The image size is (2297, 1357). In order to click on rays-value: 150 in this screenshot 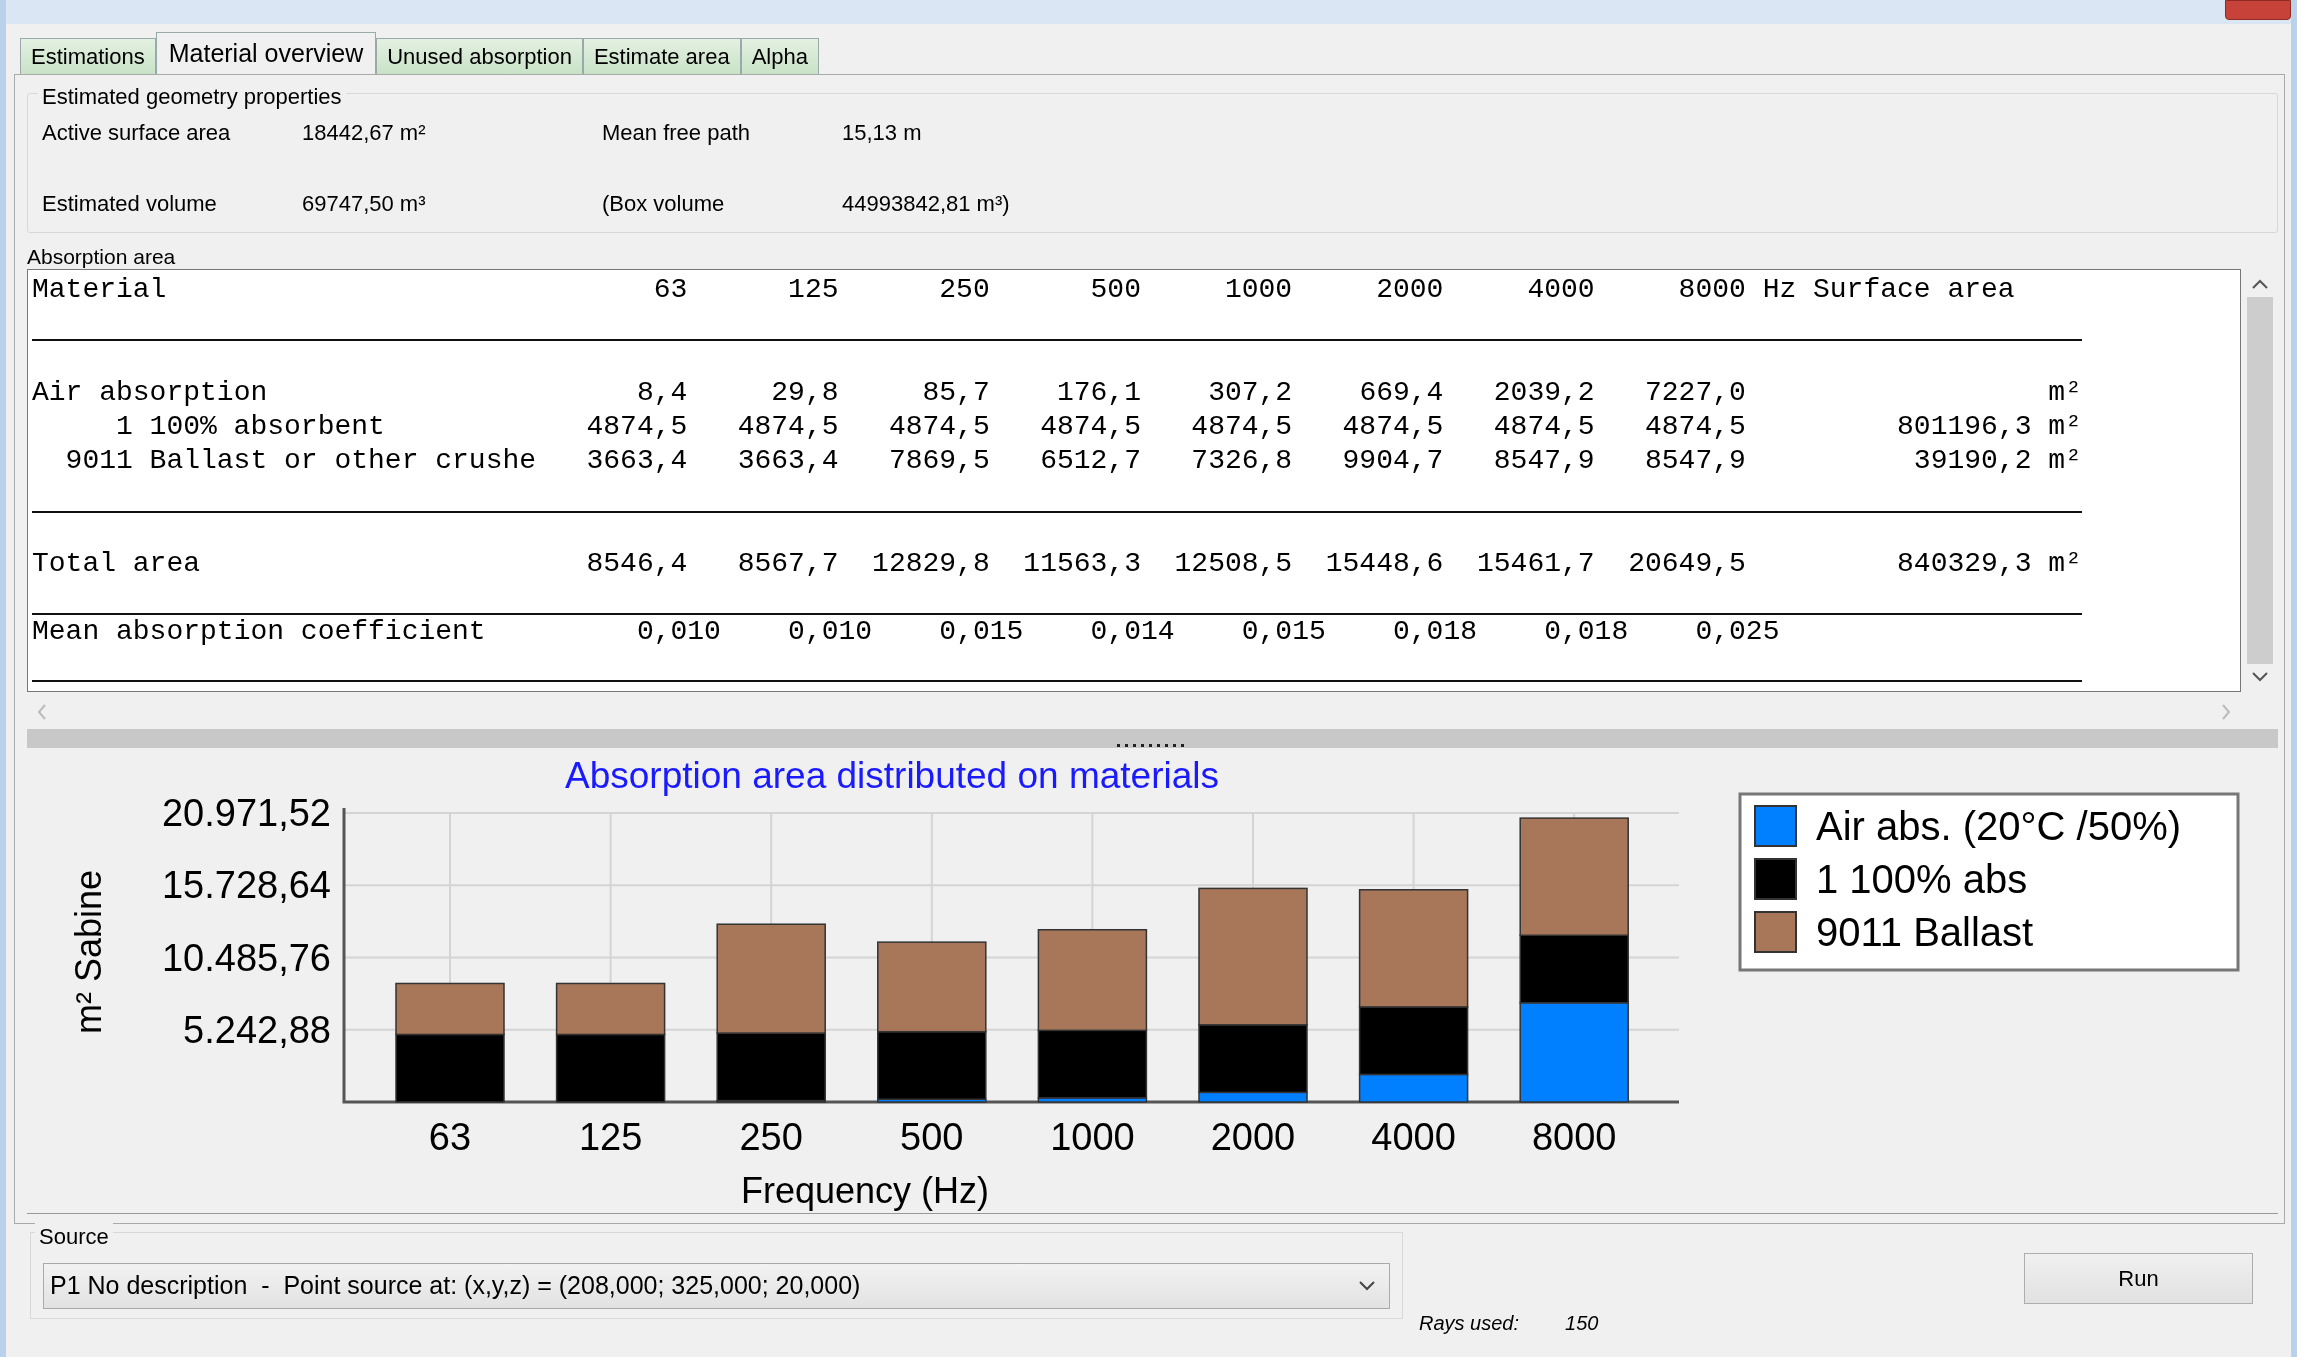, I will do `click(1582, 1323)`.